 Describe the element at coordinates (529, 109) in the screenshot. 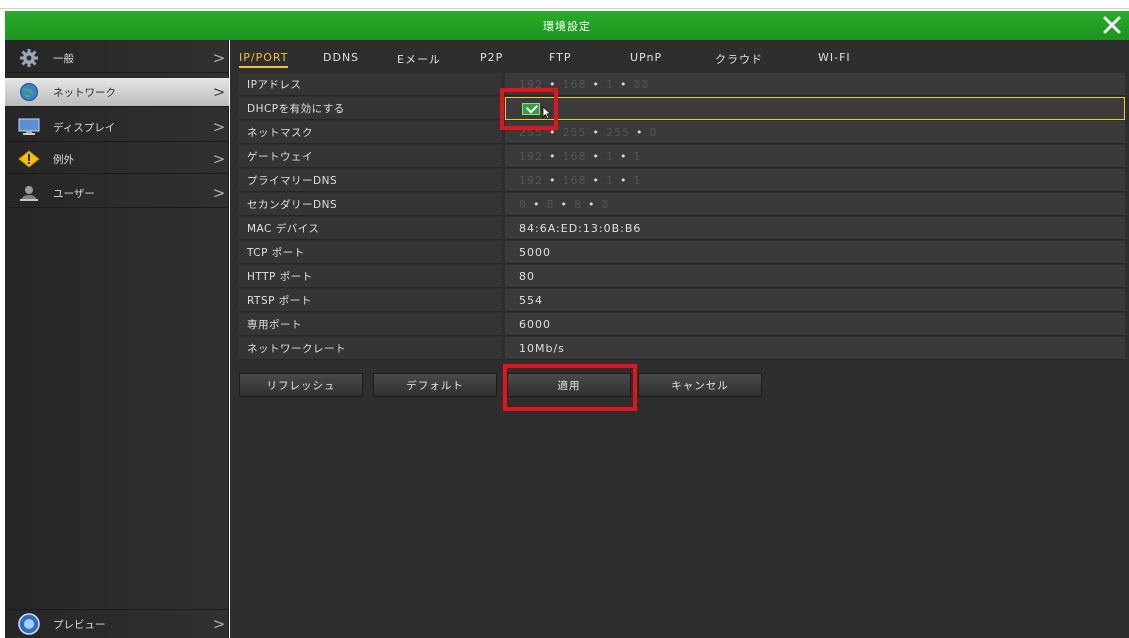

I see `highlight-dhcp-checkbox` at that location.